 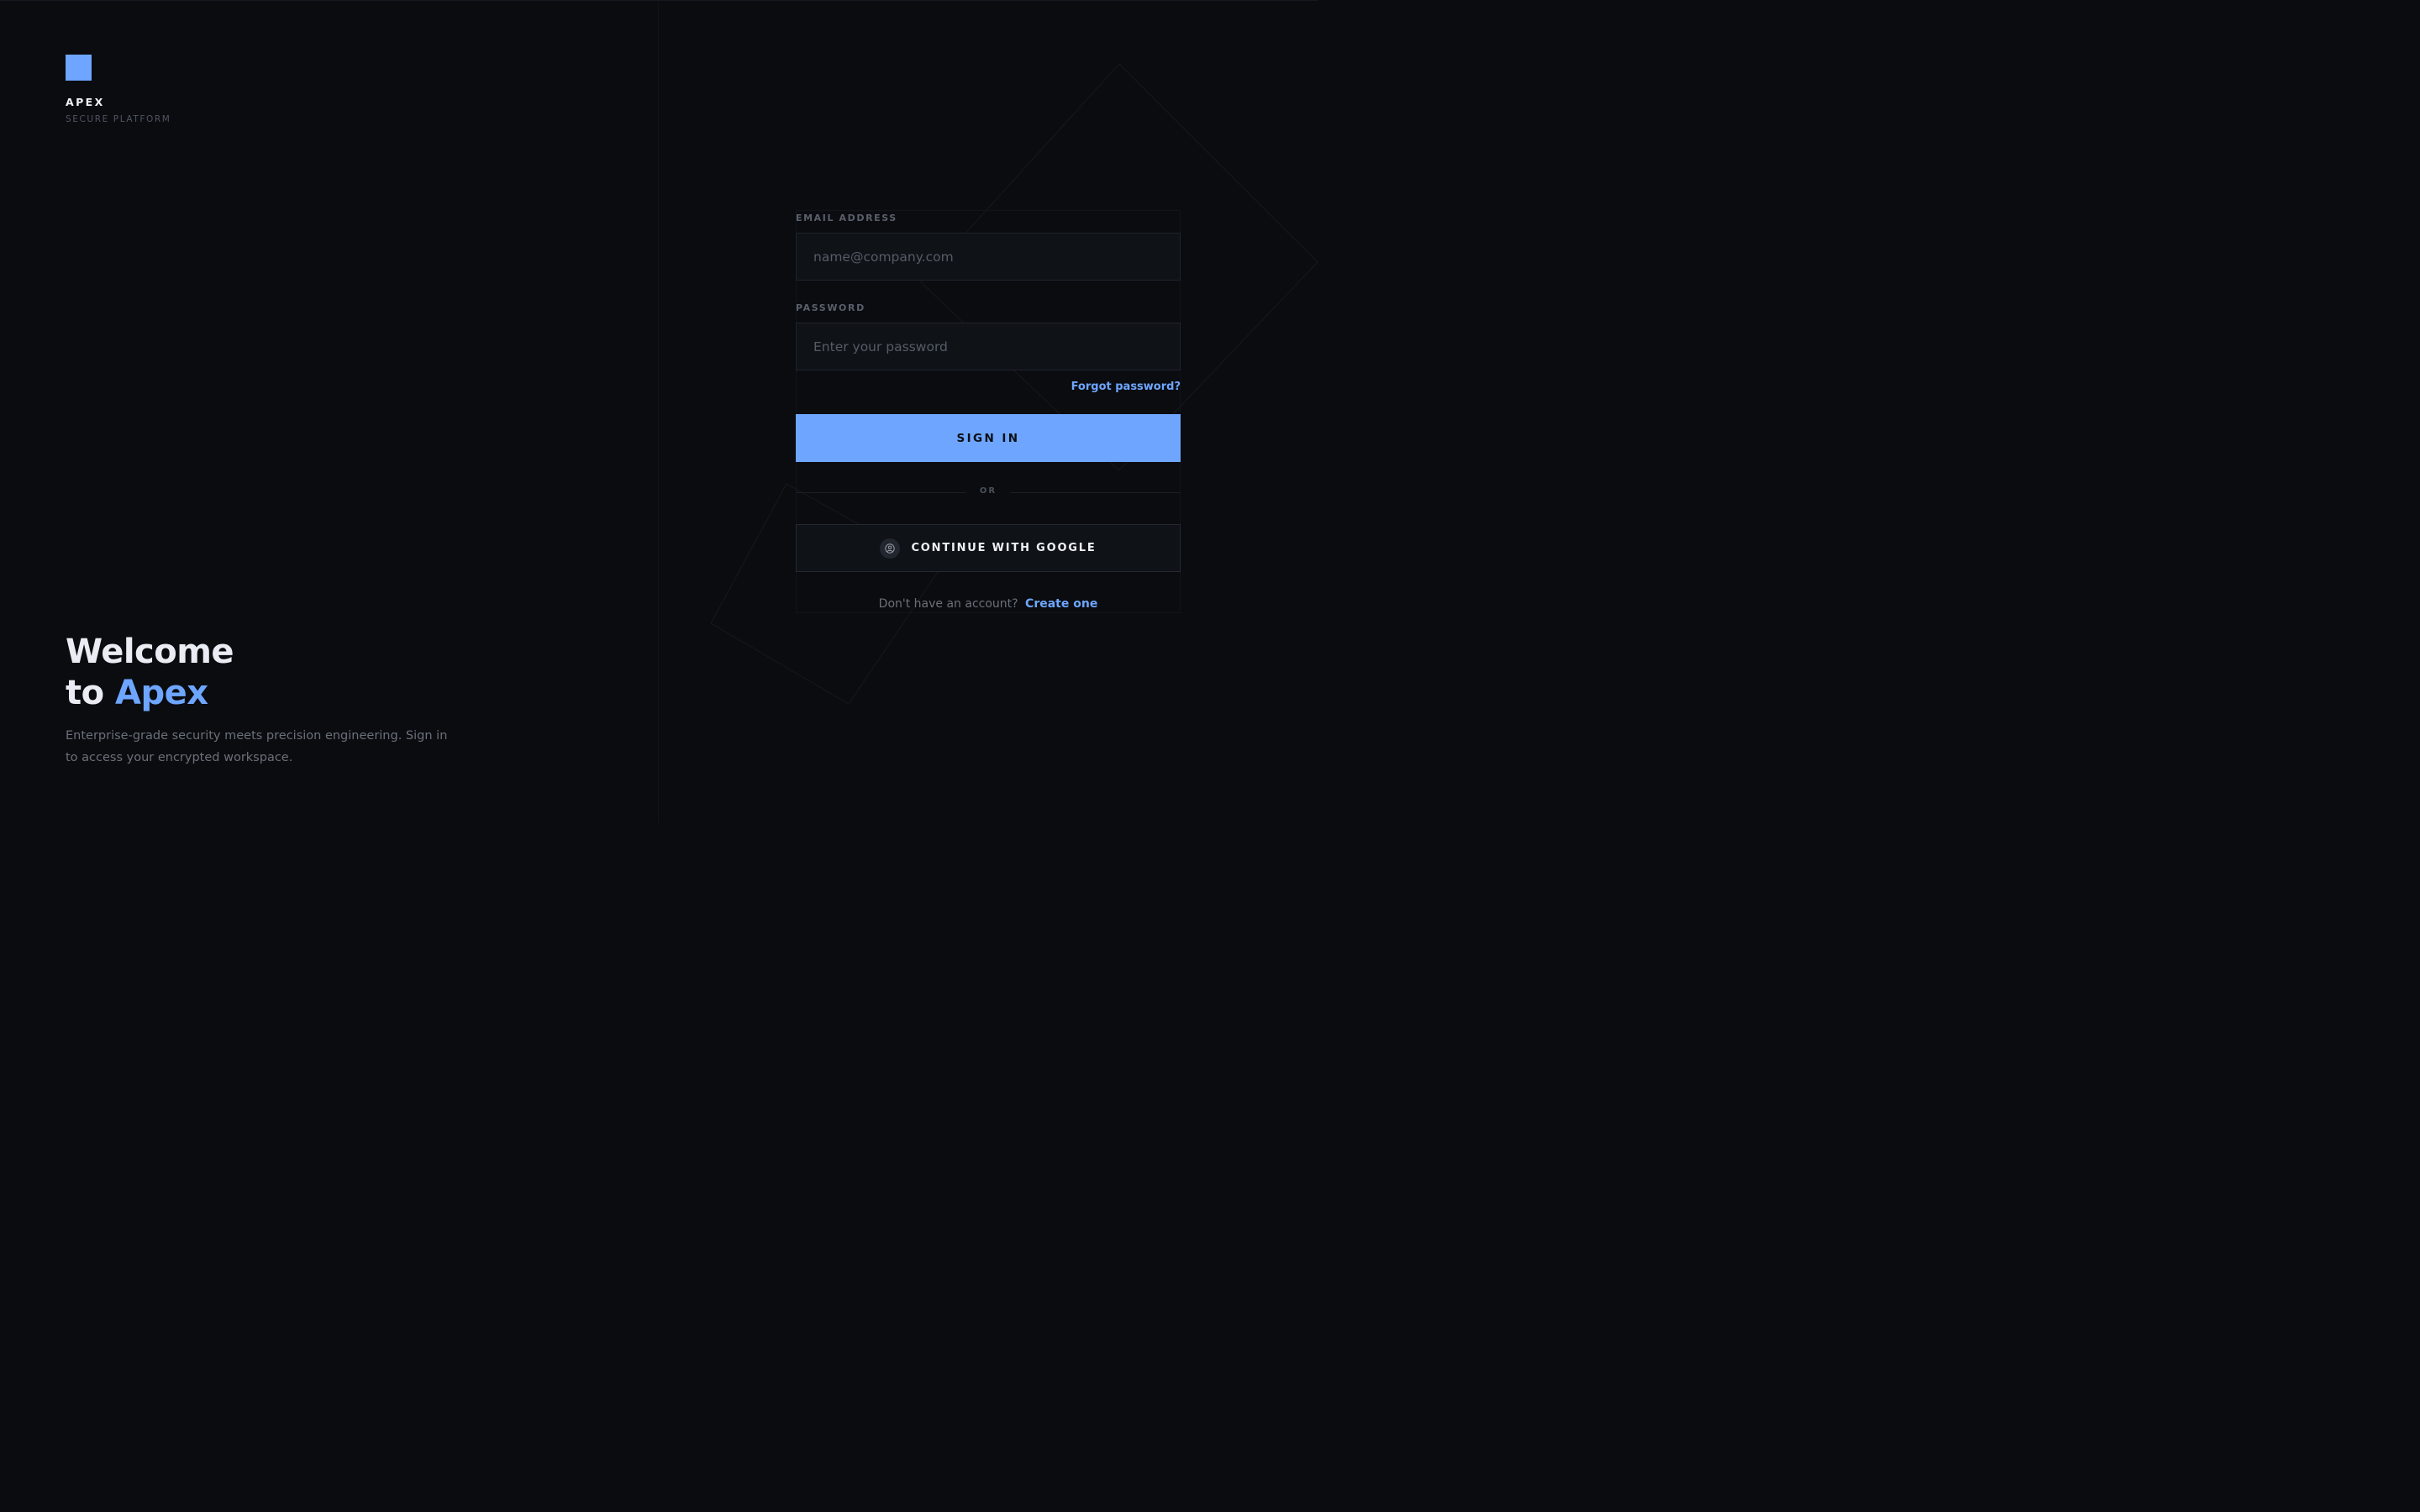 What do you see at coordinates (150, 652) in the screenshot?
I see `welcome-line-1: Welcome` at bounding box center [150, 652].